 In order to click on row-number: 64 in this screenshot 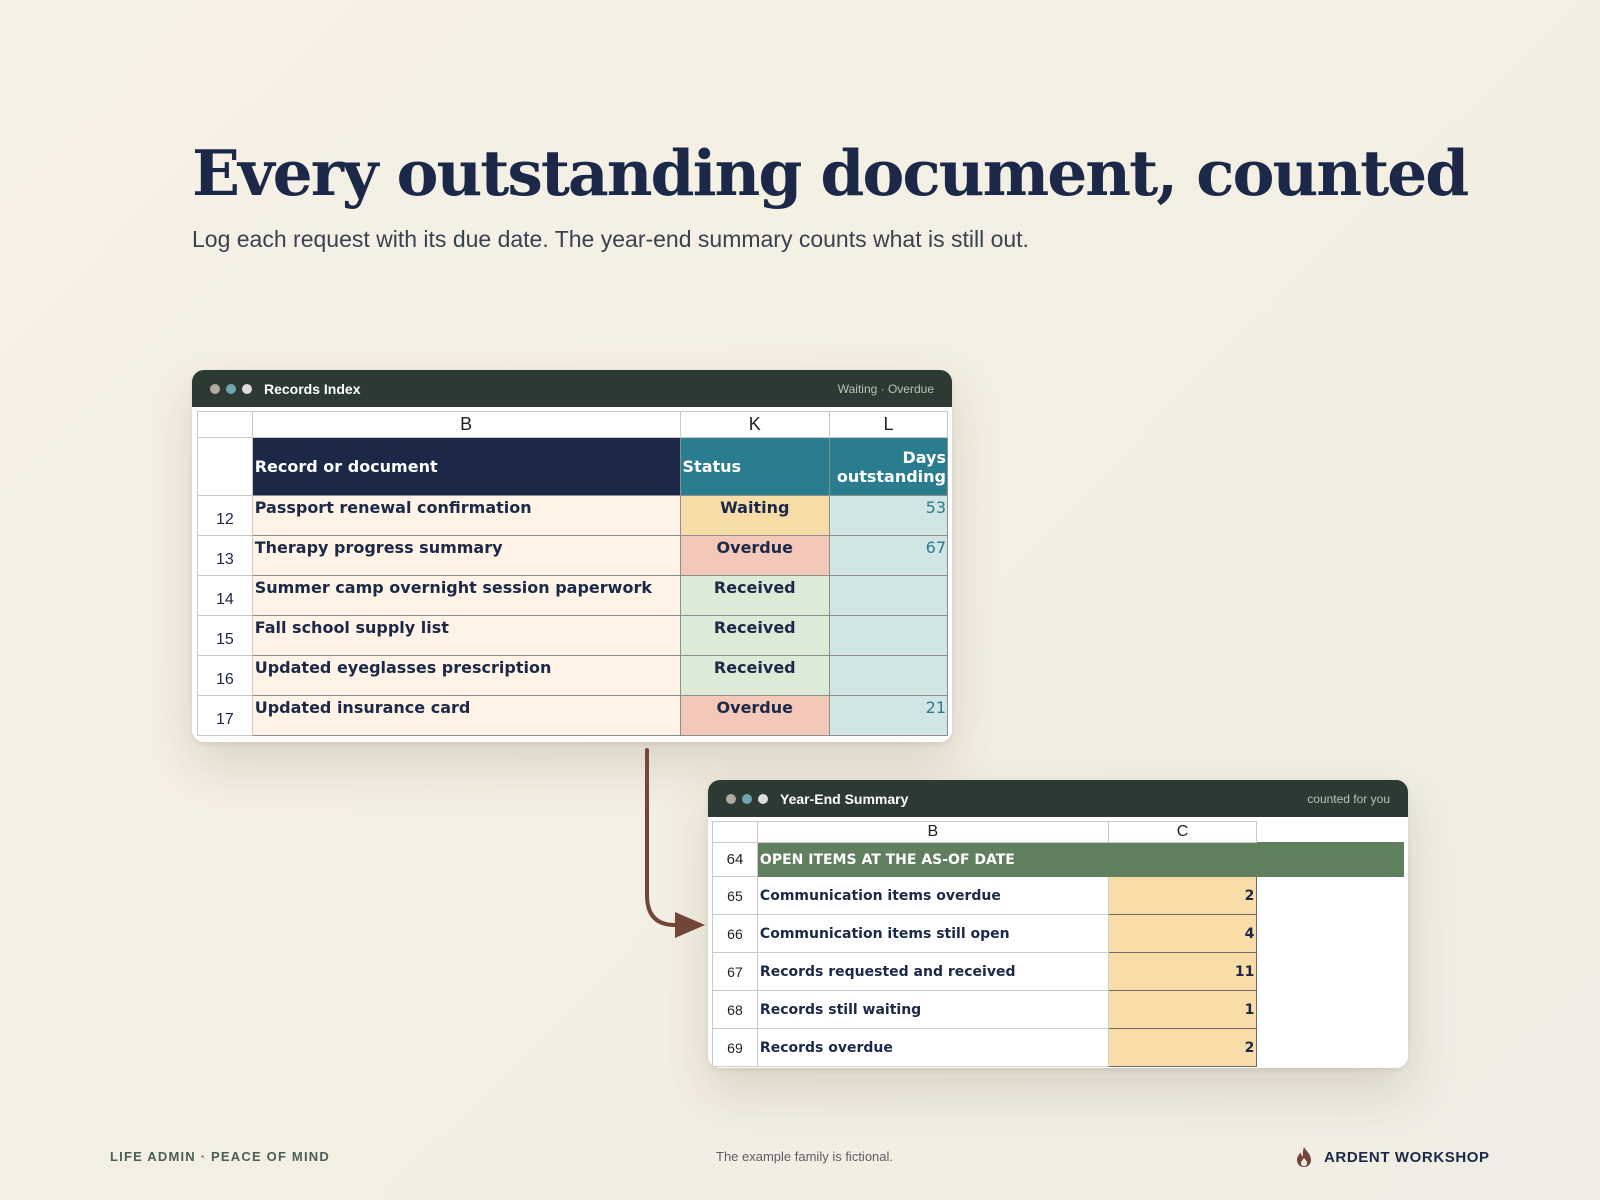, I will do `click(735, 859)`.